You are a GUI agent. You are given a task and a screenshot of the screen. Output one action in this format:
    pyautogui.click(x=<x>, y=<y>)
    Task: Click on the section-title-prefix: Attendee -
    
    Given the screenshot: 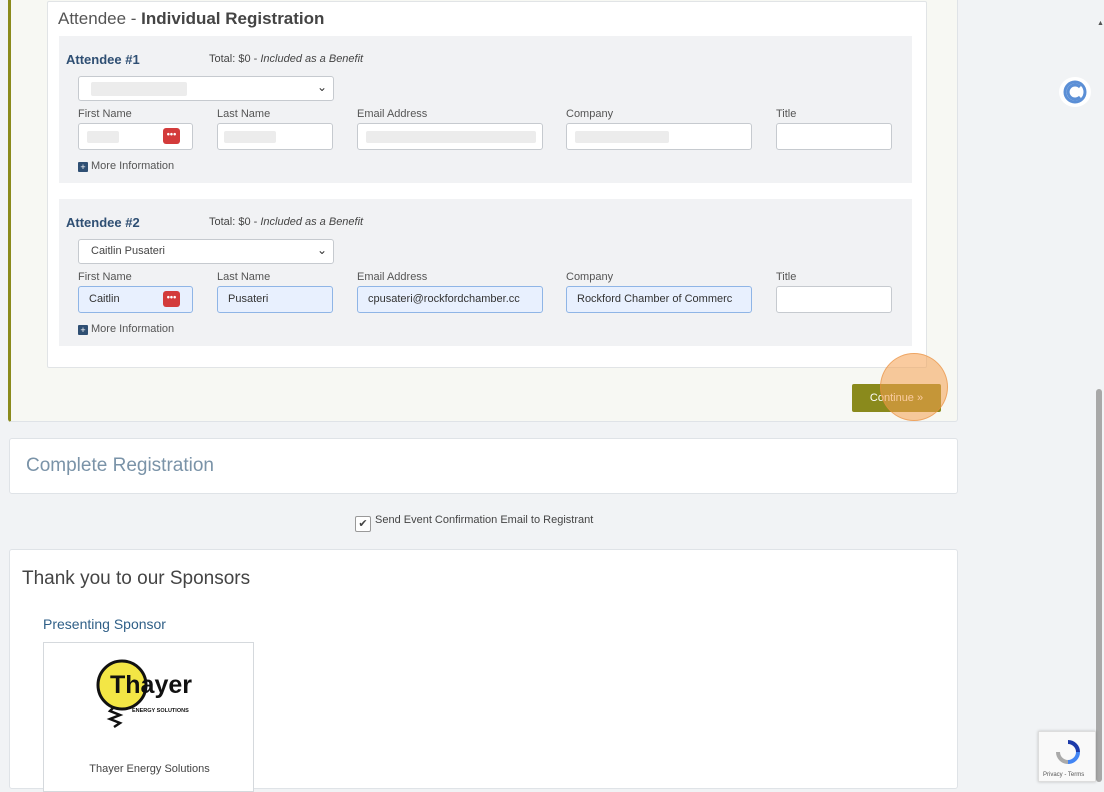 What is the action you would take?
    pyautogui.click(x=100, y=18)
    